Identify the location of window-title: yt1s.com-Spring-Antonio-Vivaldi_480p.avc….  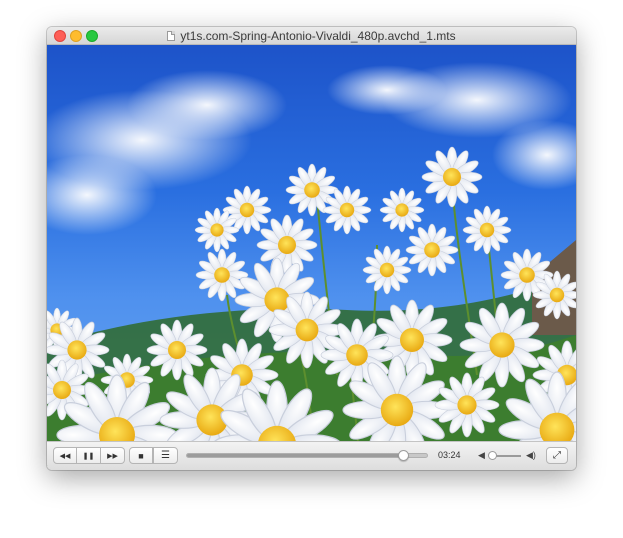
(318, 35).